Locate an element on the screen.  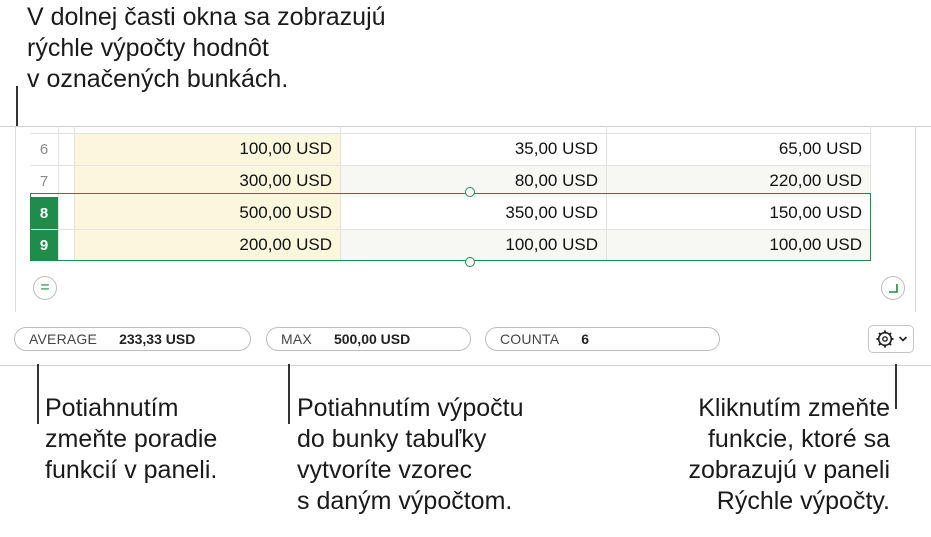
quick-calc-label: MAX is located at coordinates (296, 339).